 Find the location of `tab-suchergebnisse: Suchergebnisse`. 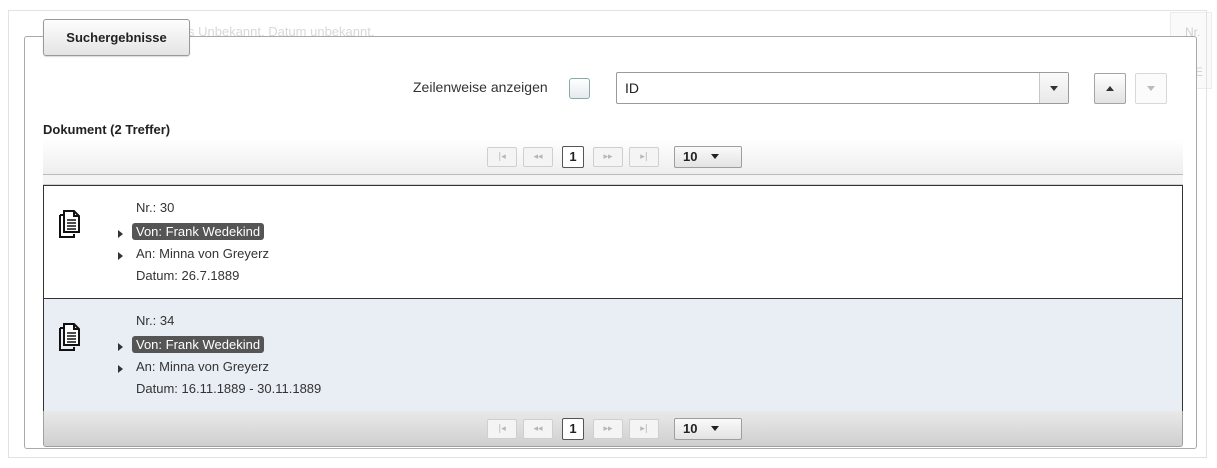

tab-suchergebnisse: Suchergebnisse is located at coordinates (116, 37).